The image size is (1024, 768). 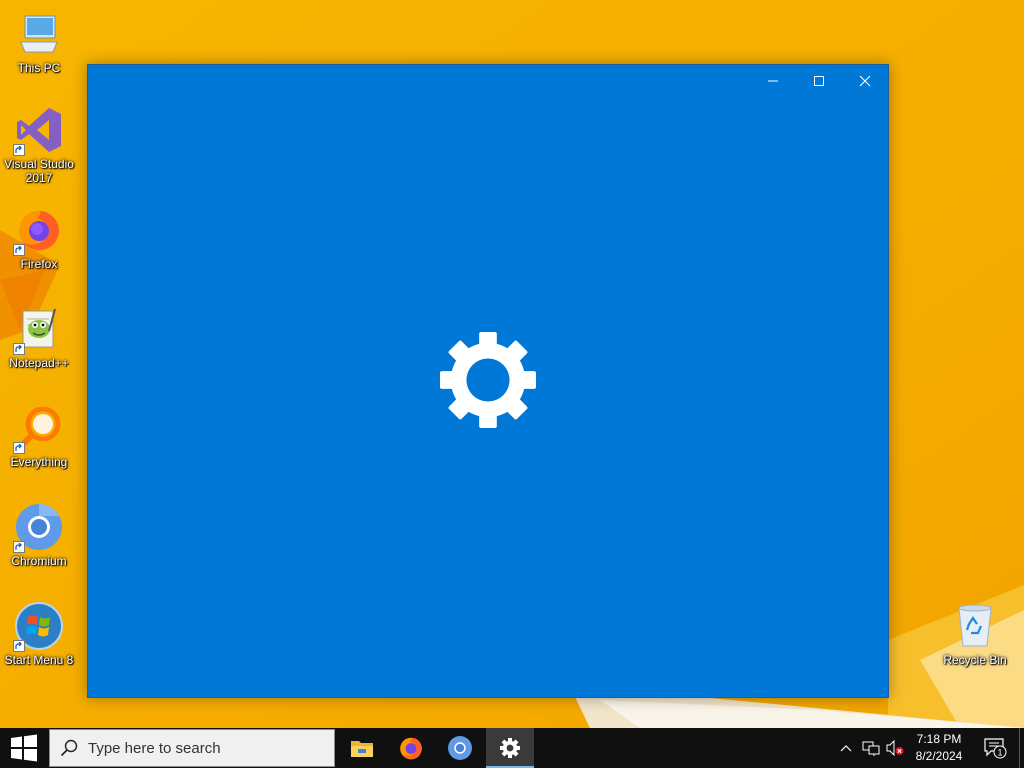 What do you see at coordinates (975, 626) in the screenshot?
I see `recycle-bin-icon` at bounding box center [975, 626].